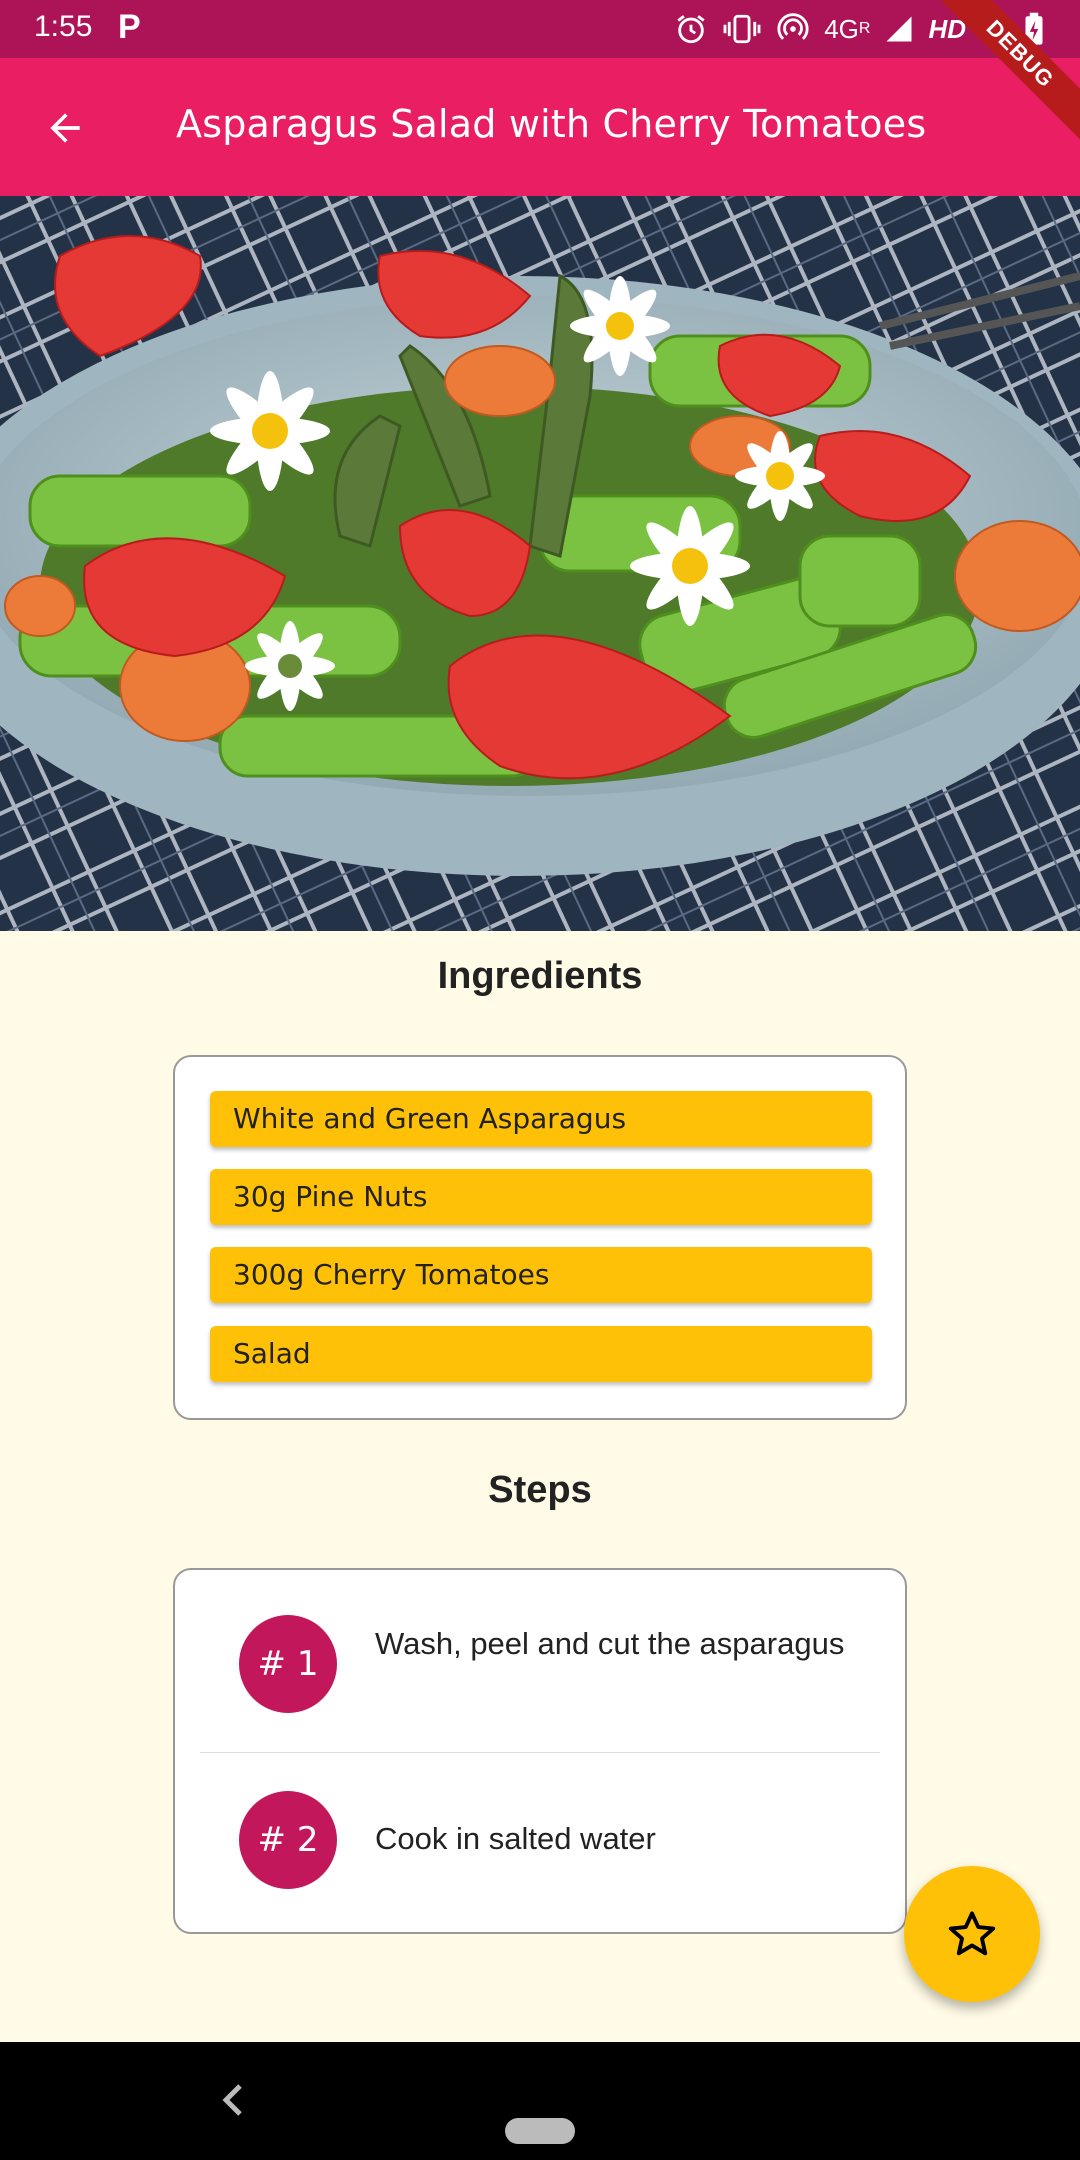 The image size is (1080, 2160). Describe the element at coordinates (541, 1197) in the screenshot. I see `ingredient-item: 30g Pine Nuts` at that location.